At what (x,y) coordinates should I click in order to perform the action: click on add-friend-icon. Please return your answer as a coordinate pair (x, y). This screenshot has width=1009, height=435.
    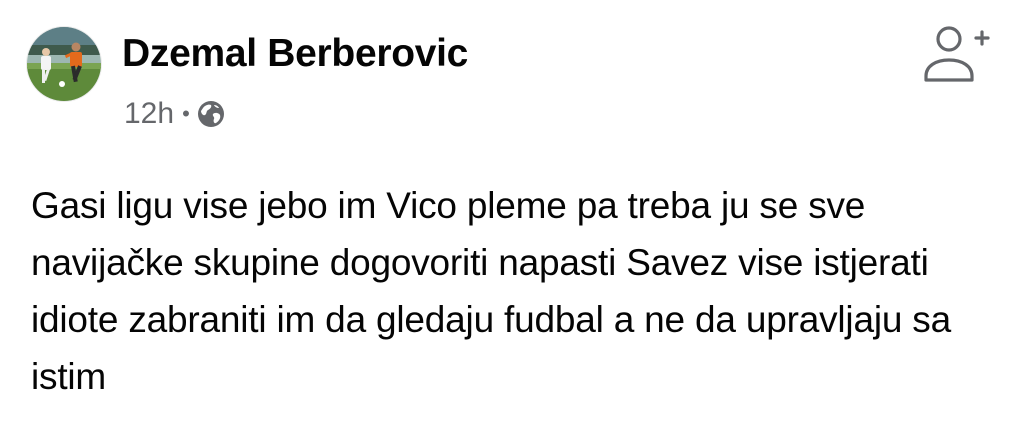
    Looking at the image, I should click on (955, 53).